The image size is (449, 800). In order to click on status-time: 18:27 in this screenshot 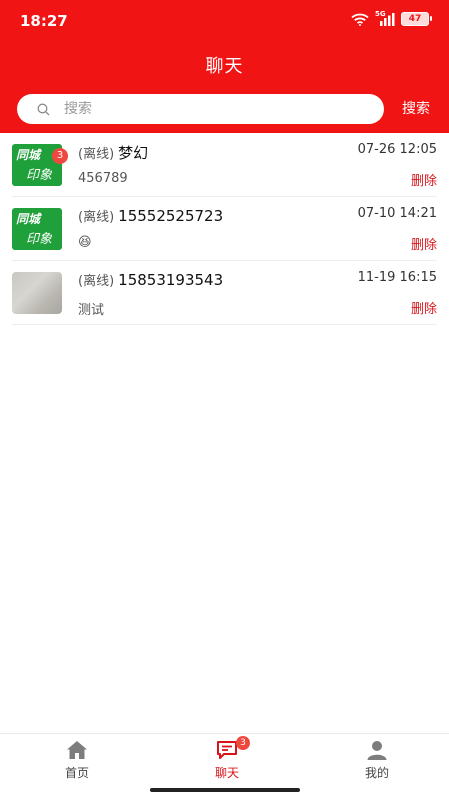, I will do `click(44, 21)`.